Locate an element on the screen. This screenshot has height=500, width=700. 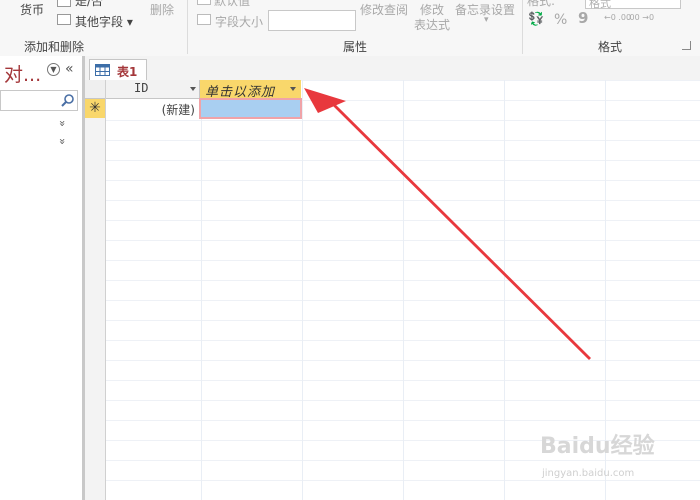
watermark-logo: Baidu经验 is located at coordinates (597, 446).